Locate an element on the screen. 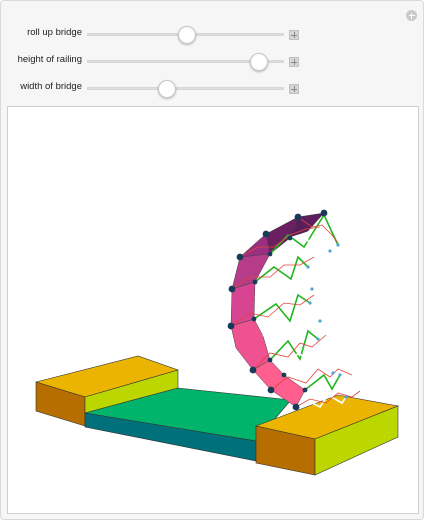 The width and height of the screenshot is (424, 520). slider-height-of-railing is located at coordinates (185, 62).